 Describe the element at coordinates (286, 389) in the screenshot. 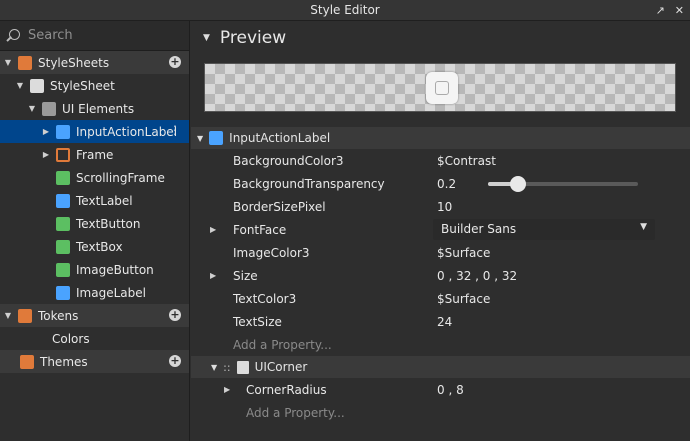

I see `property-name: CornerRadius` at that location.